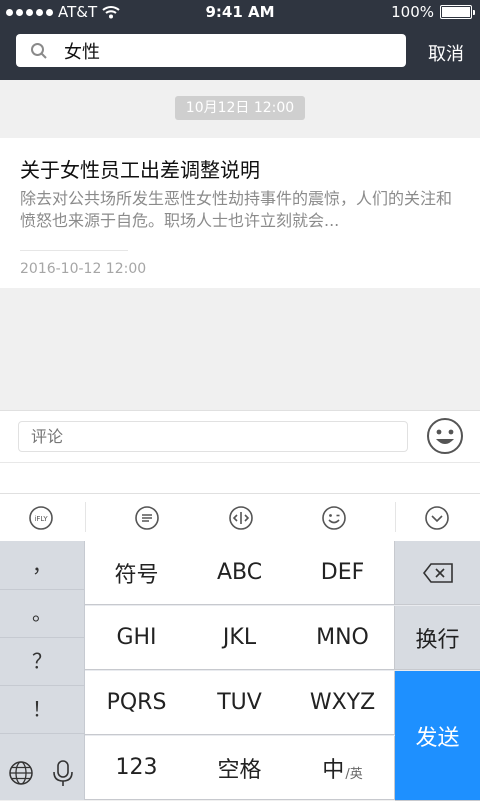  Describe the element at coordinates (147, 518) in the screenshot. I see `chat-bubble-icon` at that location.